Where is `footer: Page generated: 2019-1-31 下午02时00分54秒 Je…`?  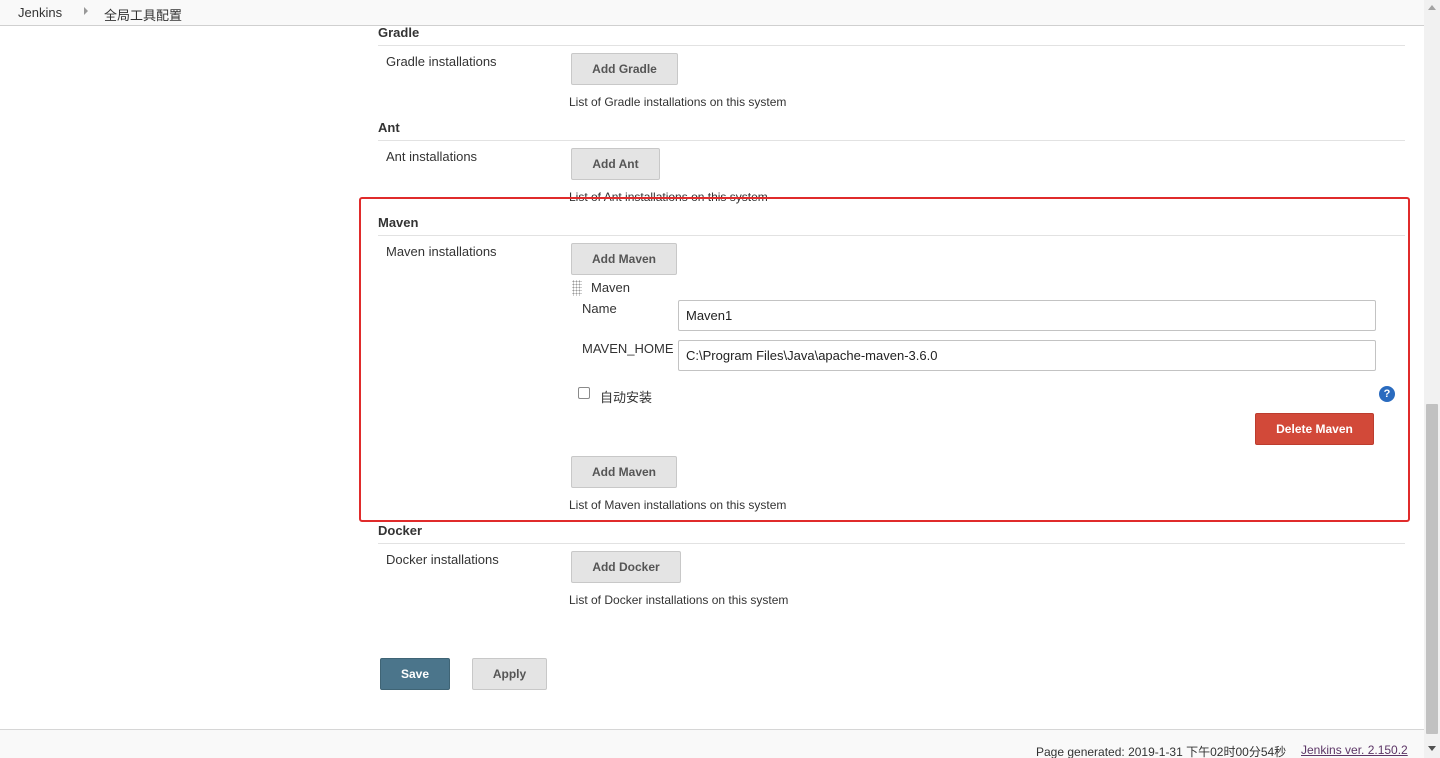
footer: Page generated: 2019-1-31 下午02时00分54秒 Je… is located at coordinates (712, 743).